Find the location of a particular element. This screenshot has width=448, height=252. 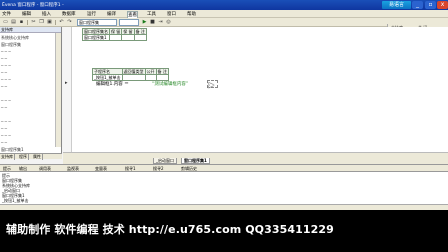

minimize-button: _ is located at coordinates (417, 5).